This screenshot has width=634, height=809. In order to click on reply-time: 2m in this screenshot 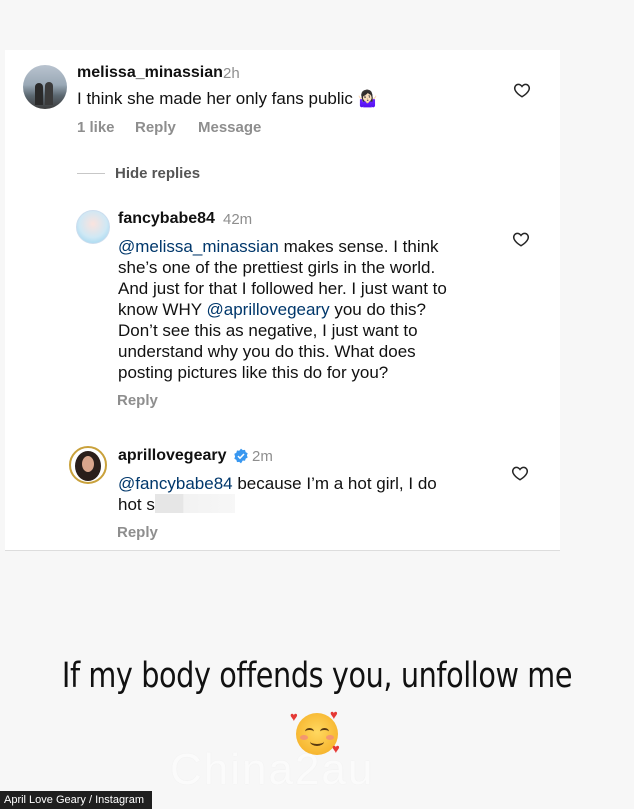, I will do `click(262, 456)`.